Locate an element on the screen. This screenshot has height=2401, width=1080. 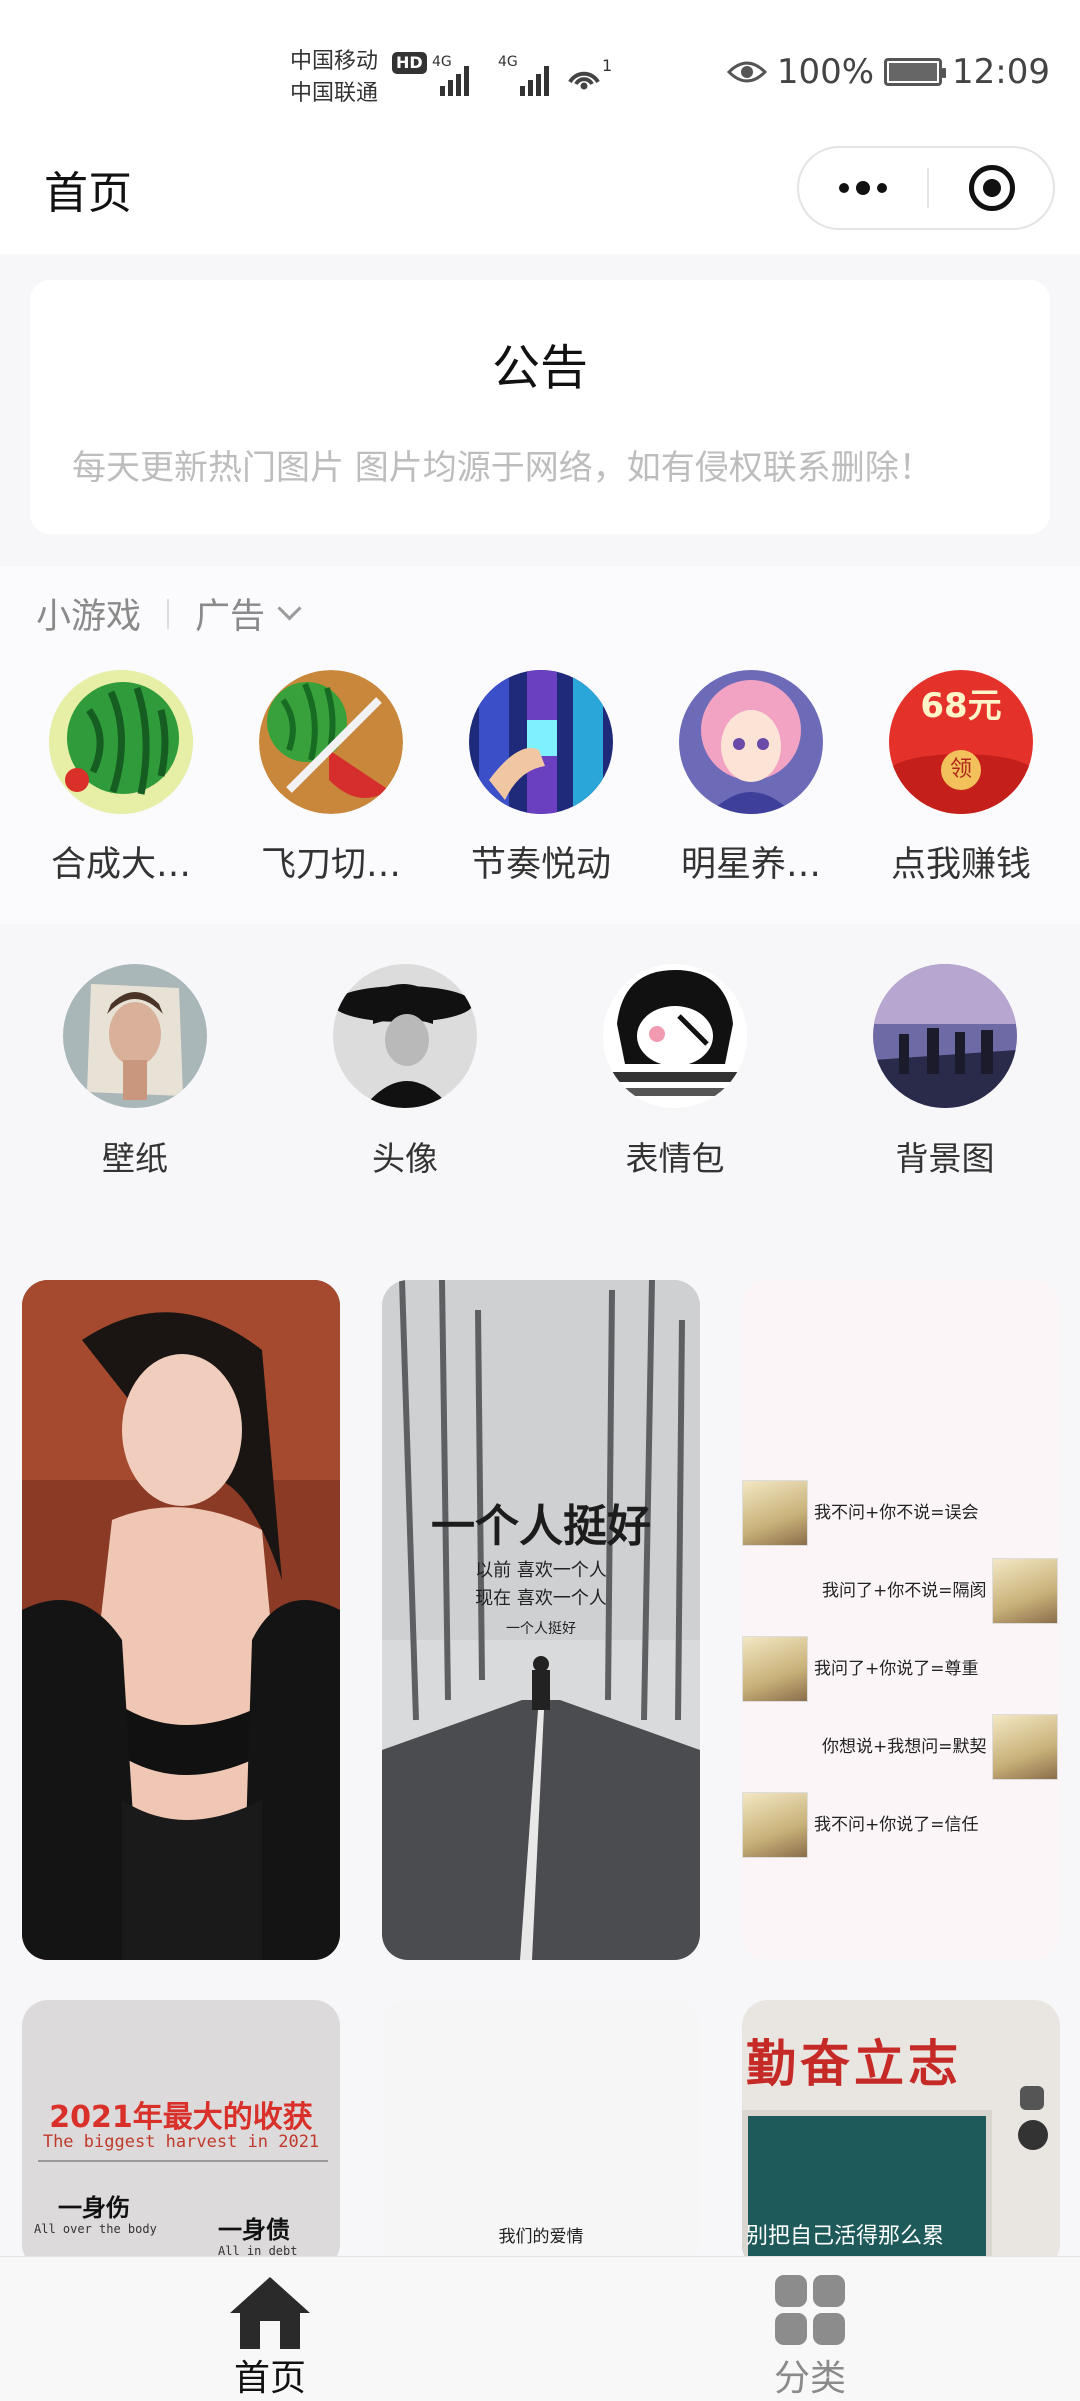
chat-text: 我问了+你不说=隔阂 is located at coordinates (904, 1591).